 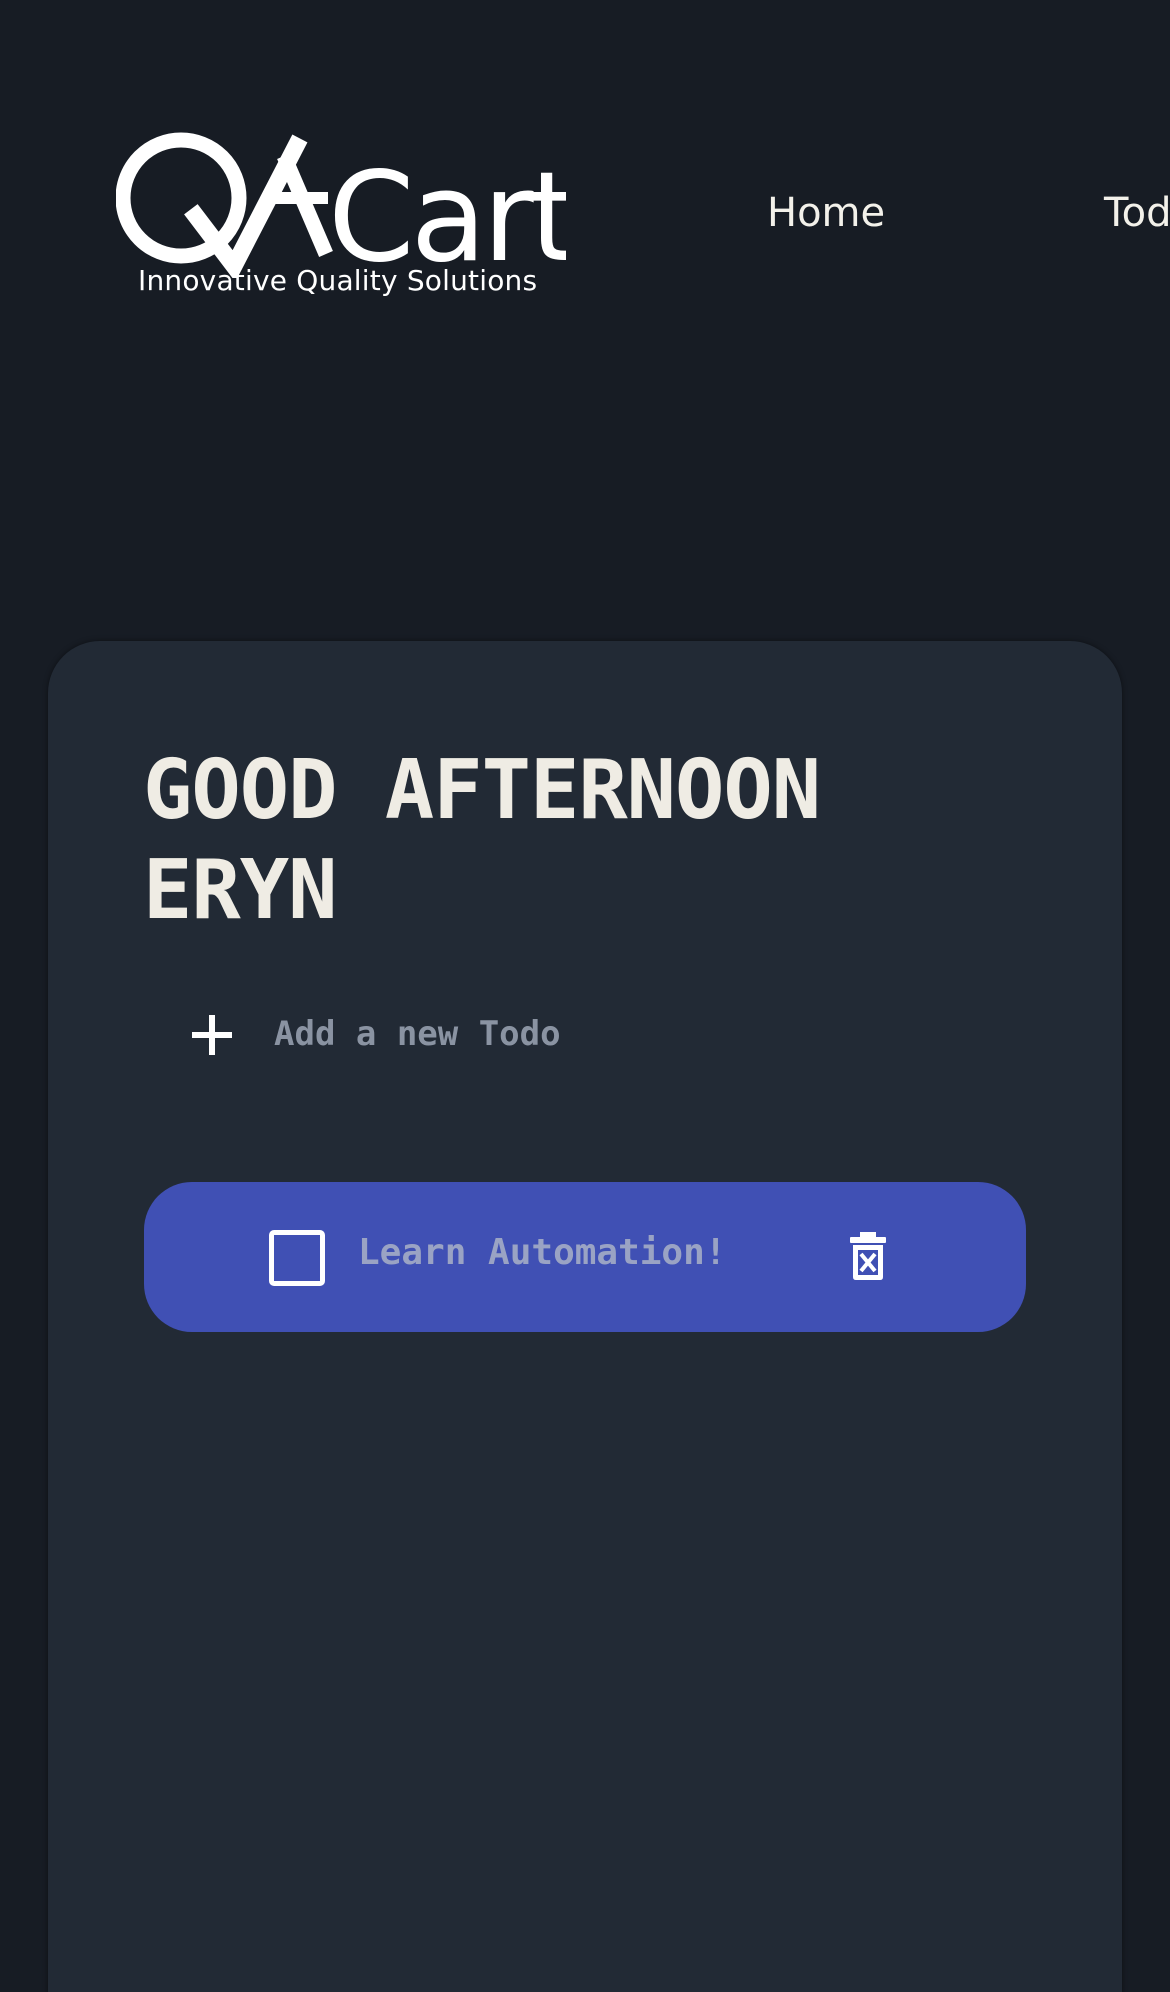 I want to click on trash-icon, so click(x=868, y=1256).